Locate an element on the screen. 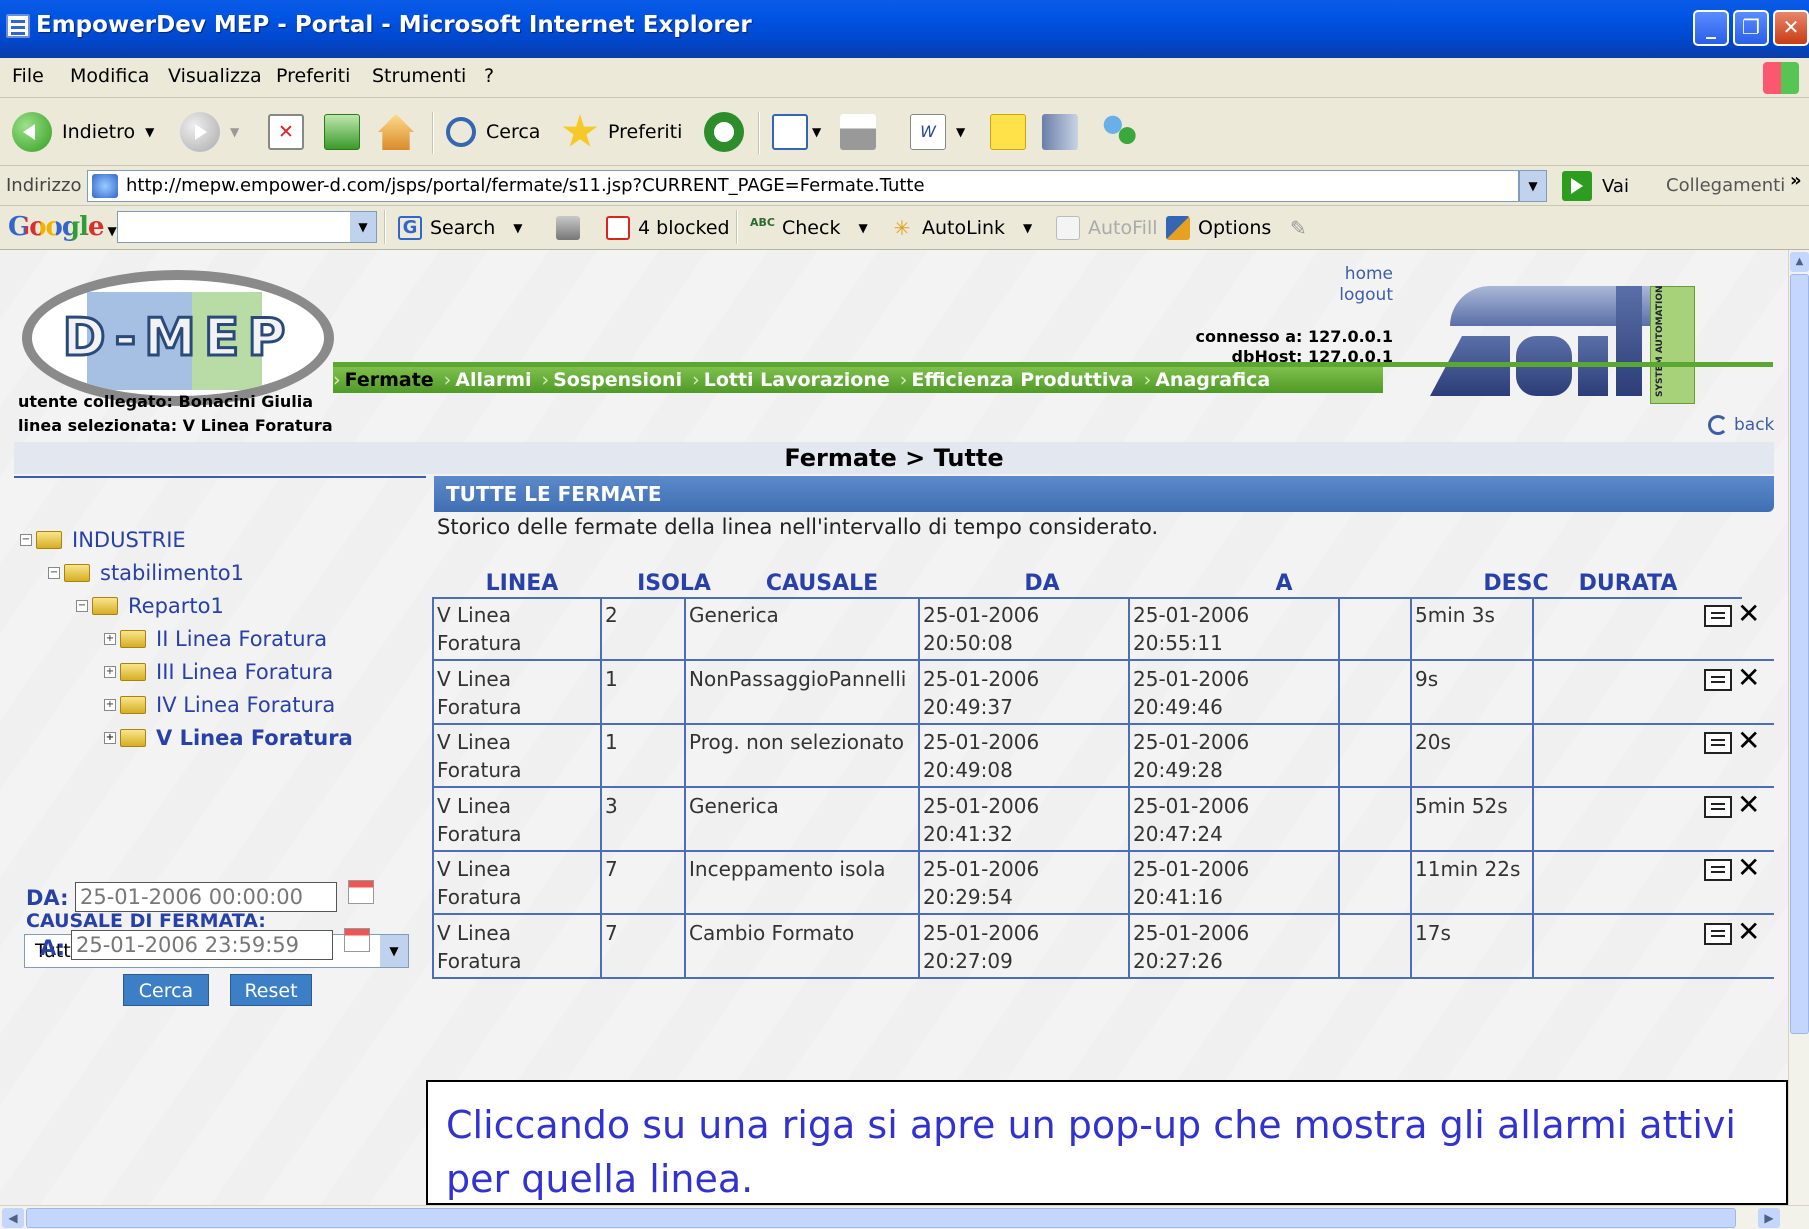  nav-allarmi: Allarmi is located at coordinates (487, 380).